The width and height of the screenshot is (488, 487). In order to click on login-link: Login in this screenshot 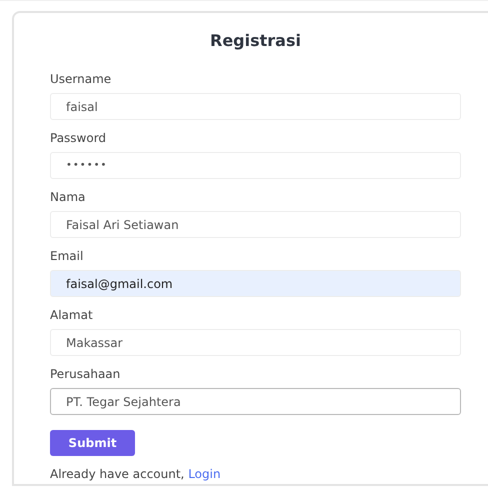, I will do `click(204, 474)`.